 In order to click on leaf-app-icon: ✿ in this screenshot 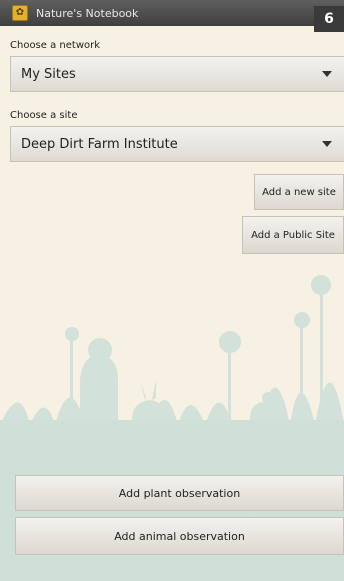, I will do `click(20, 13)`.